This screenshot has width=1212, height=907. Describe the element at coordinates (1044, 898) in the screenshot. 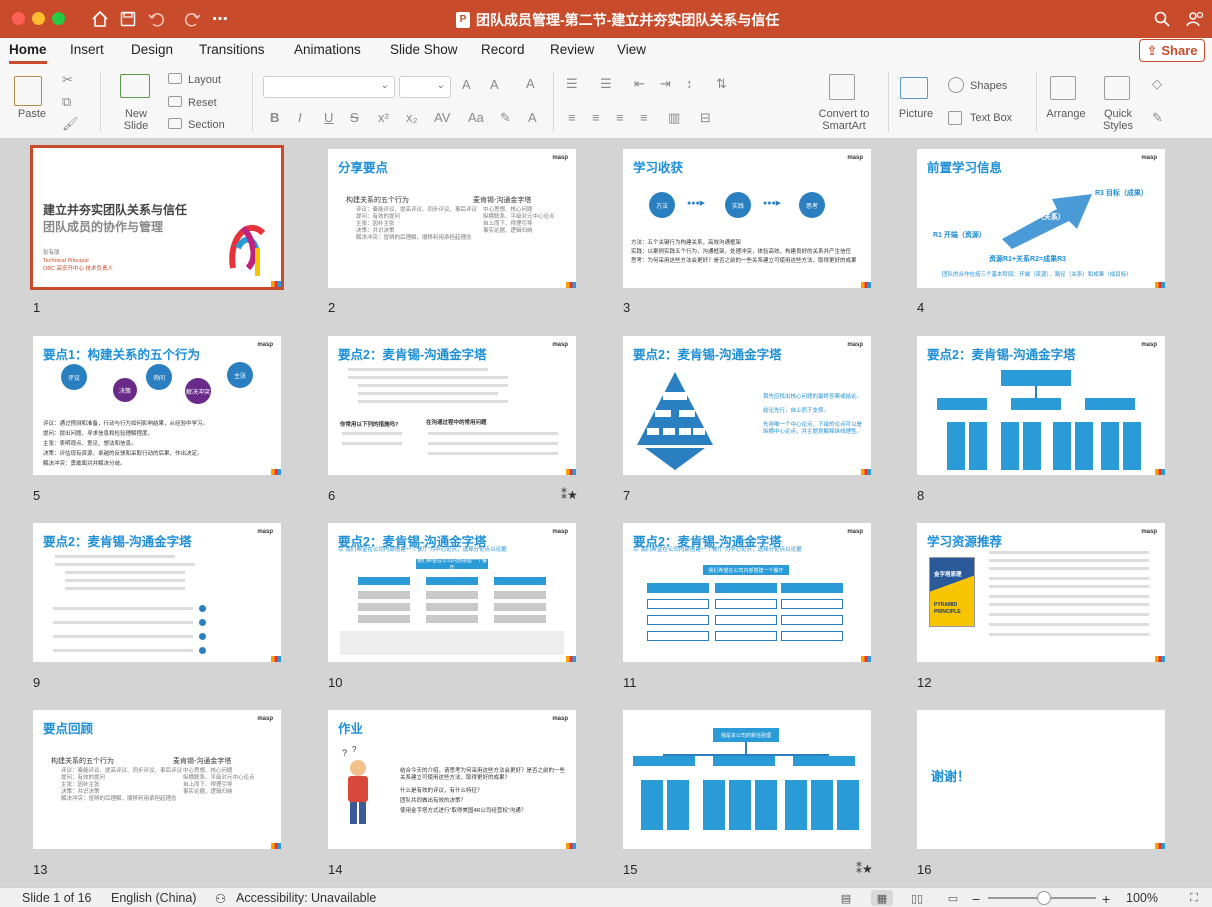

I see `zoom-slider-thumb` at that location.